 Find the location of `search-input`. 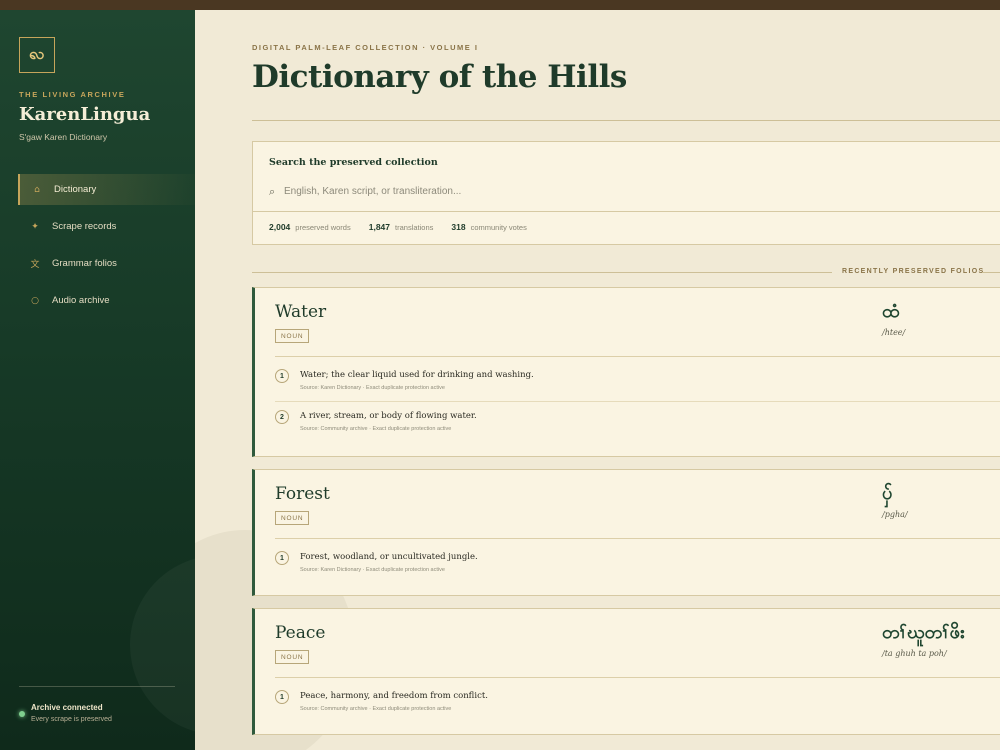

search-input is located at coordinates (634, 191).